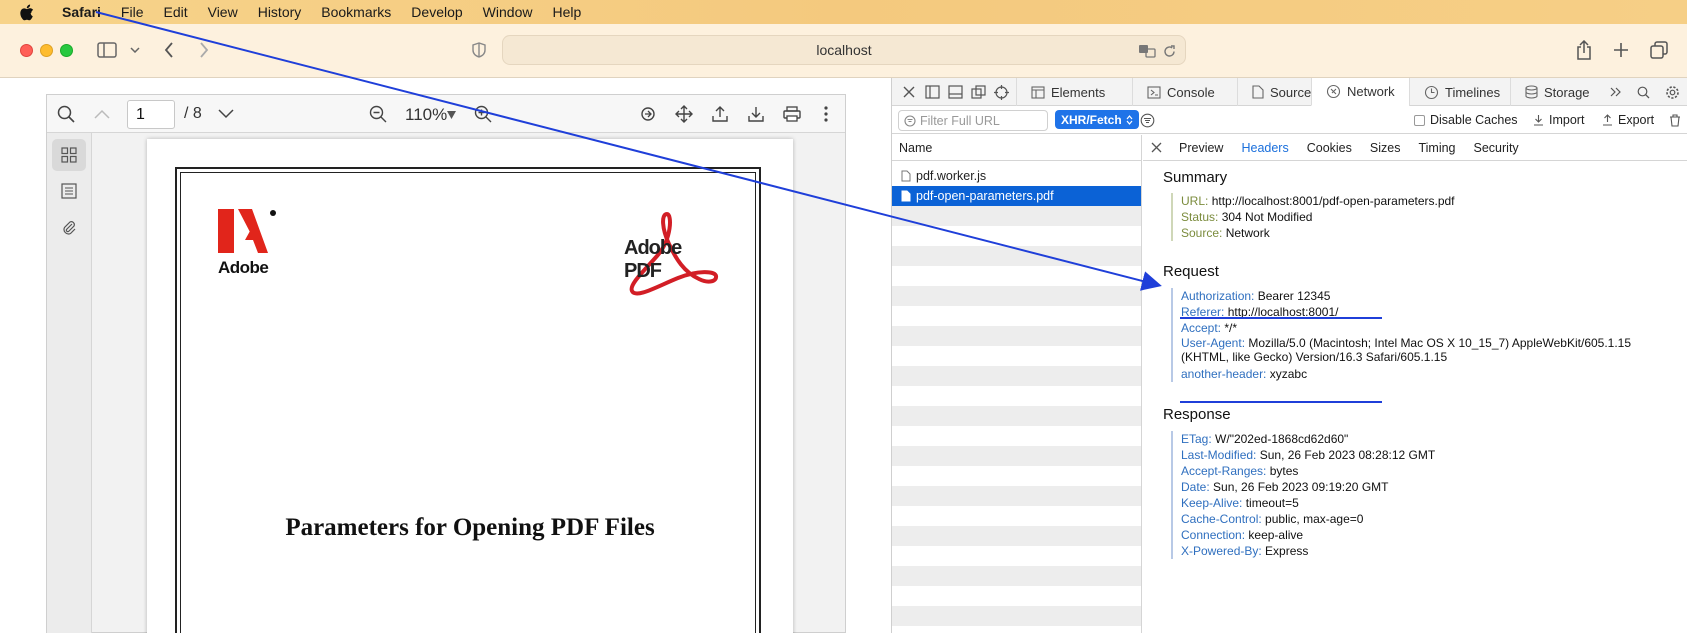  What do you see at coordinates (436, 12) in the screenshot?
I see `menu-develop: Develop` at bounding box center [436, 12].